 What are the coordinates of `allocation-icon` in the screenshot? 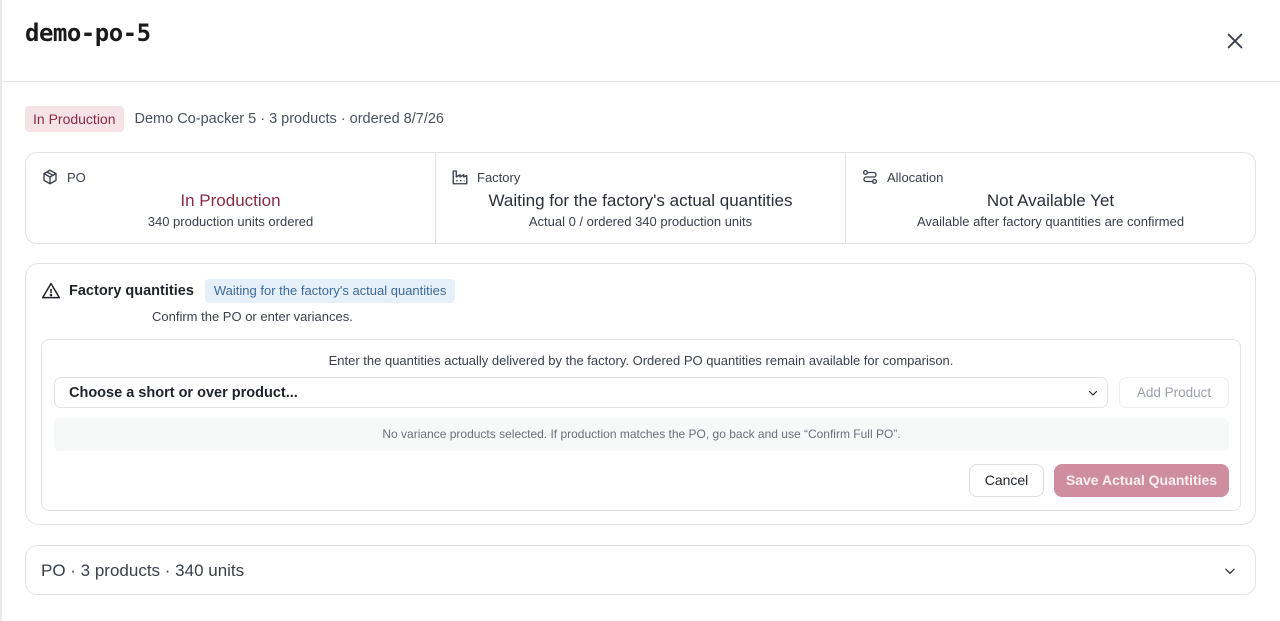 It's located at (870, 177).